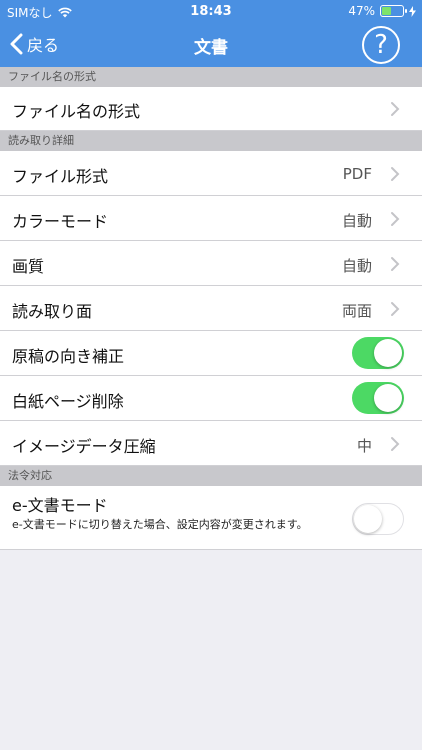  What do you see at coordinates (52, 311) in the screenshot?
I see `row-label: 読み取り面` at bounding box center [52, 311].